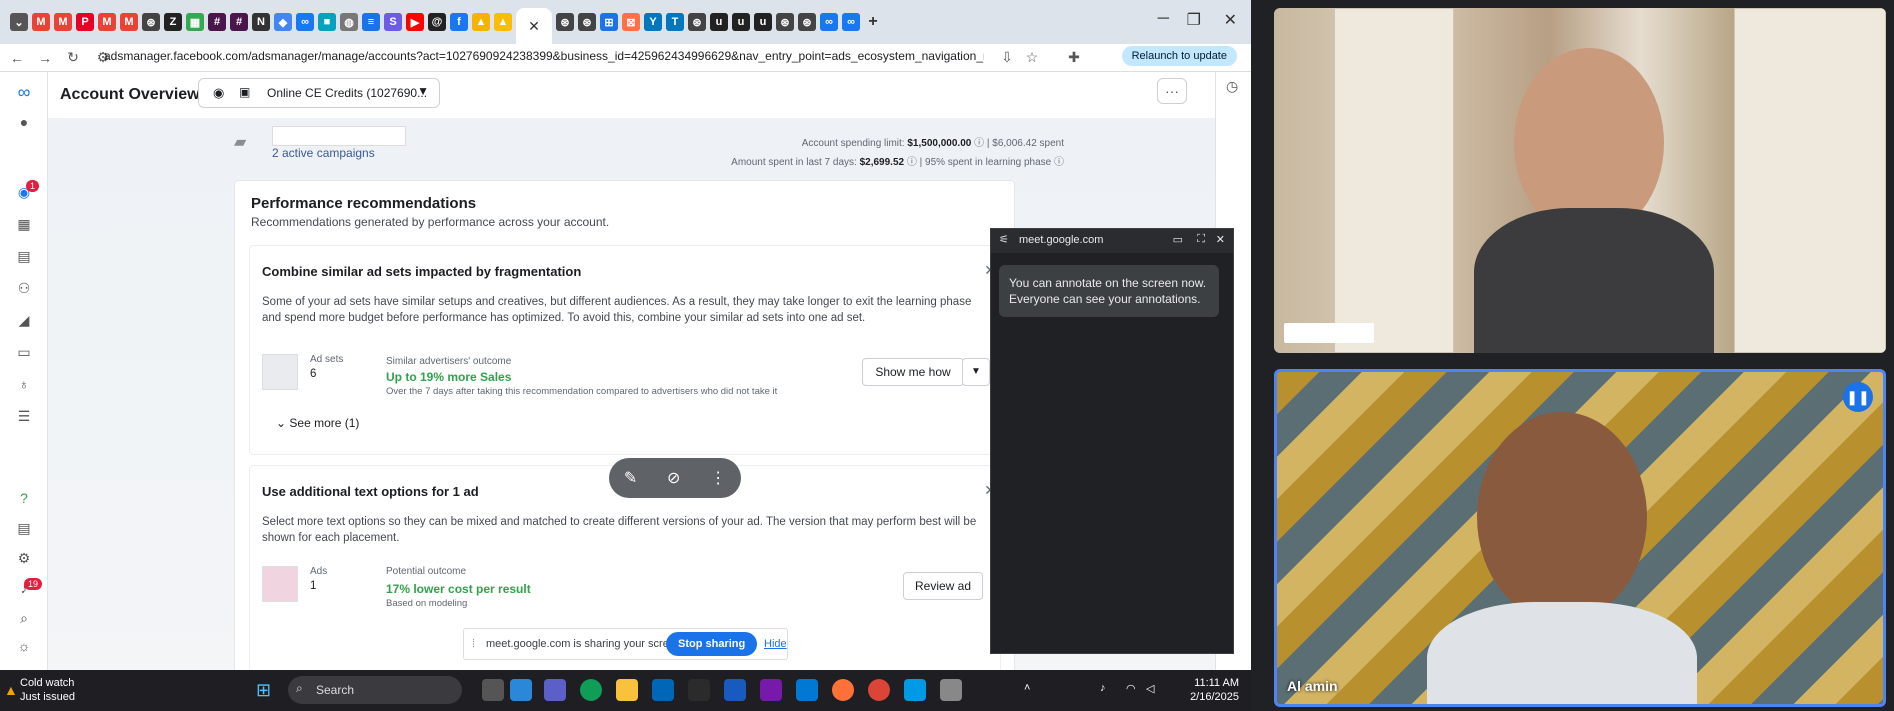 This screenshot has height=711, width=1894. Describe the element at coordinates (473, 644) in the screenshot. I see `drag-handle-icon: ⁞` at that location.